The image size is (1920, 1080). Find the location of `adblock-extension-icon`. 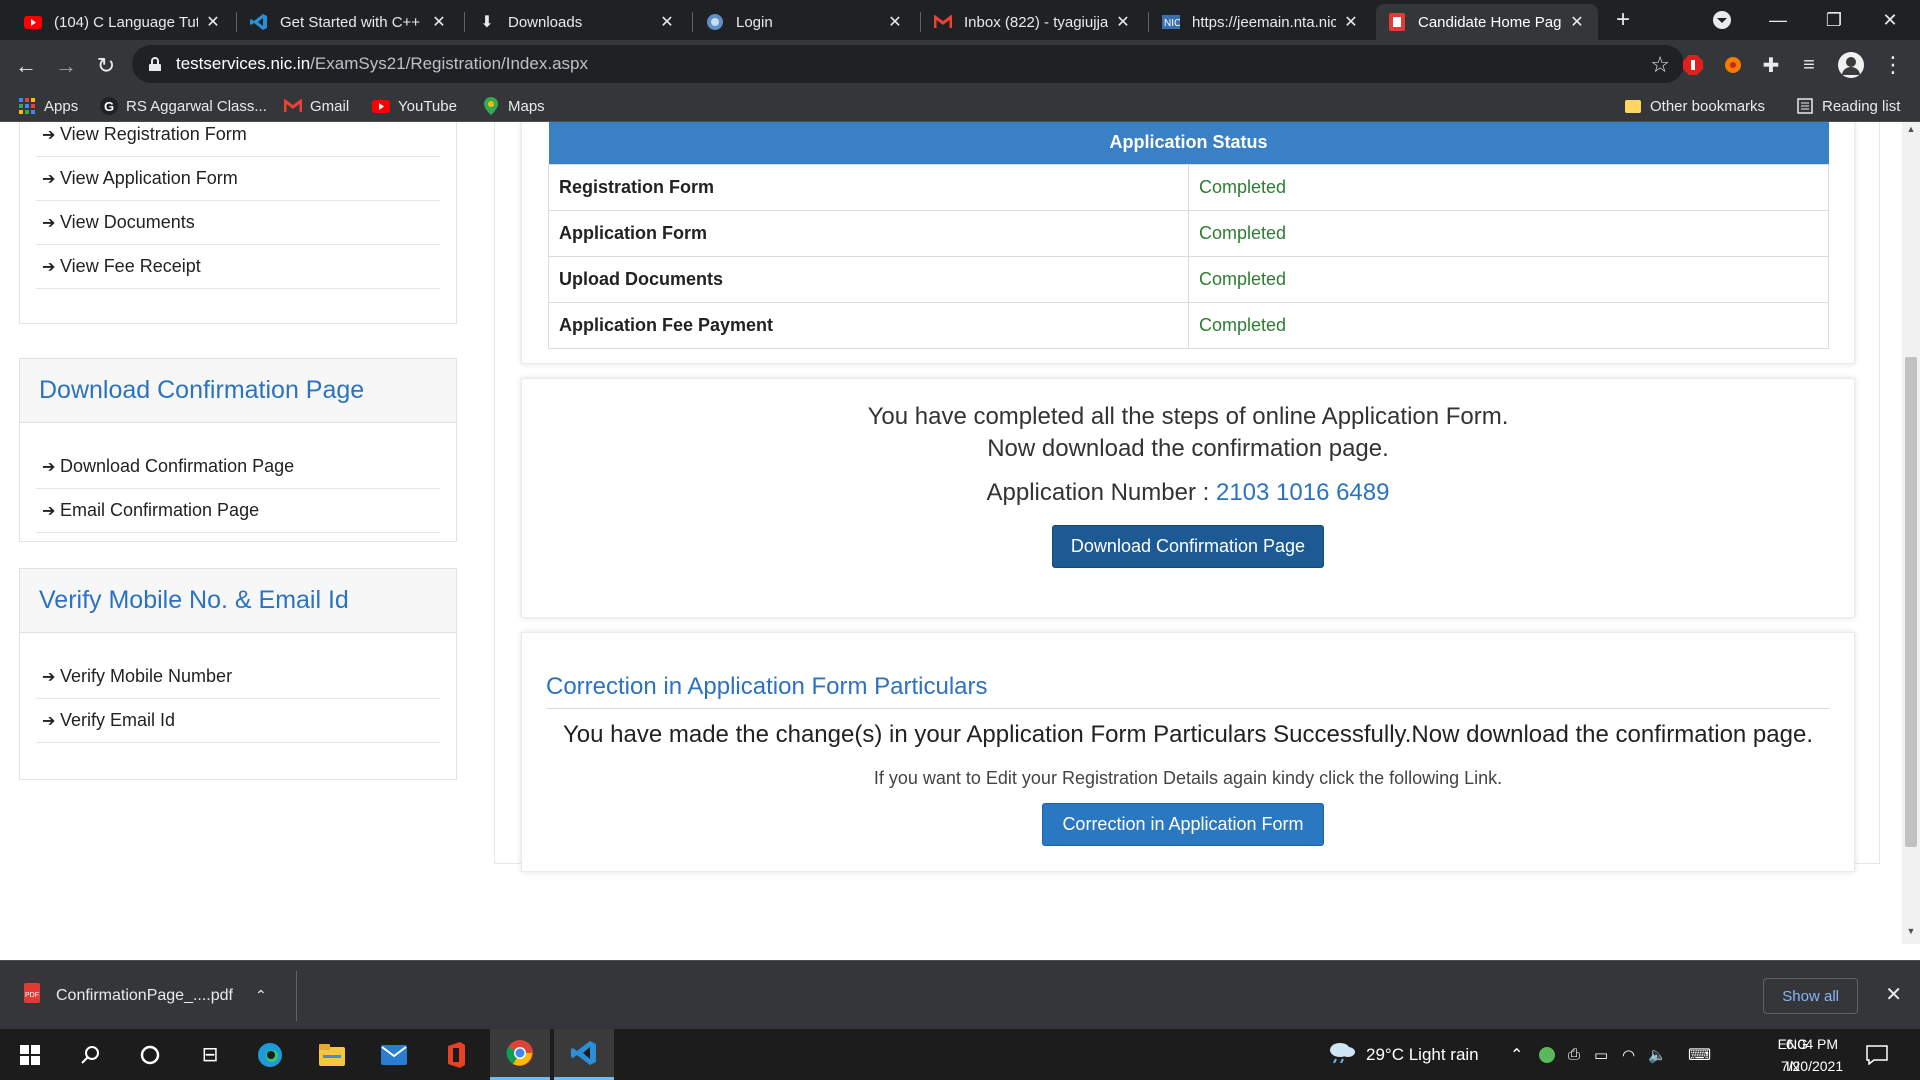

adblock-extension-icon is located at coordinates (1693, 65).